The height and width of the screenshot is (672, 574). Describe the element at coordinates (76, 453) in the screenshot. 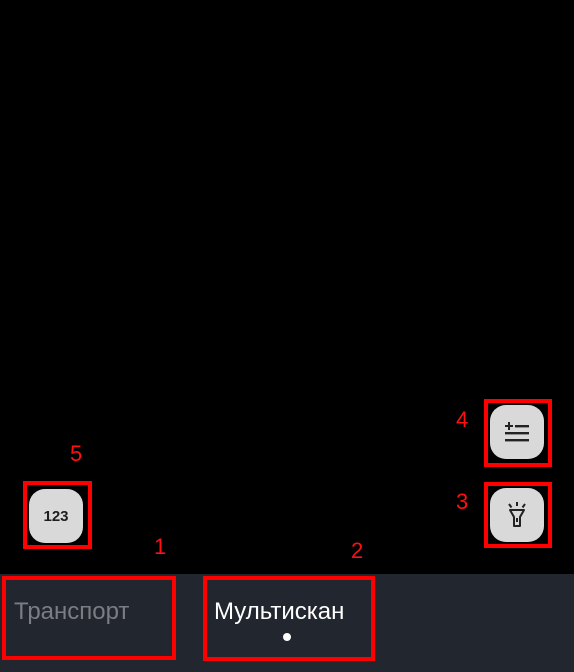

I see `annotation-marker-5: 5` at that location.